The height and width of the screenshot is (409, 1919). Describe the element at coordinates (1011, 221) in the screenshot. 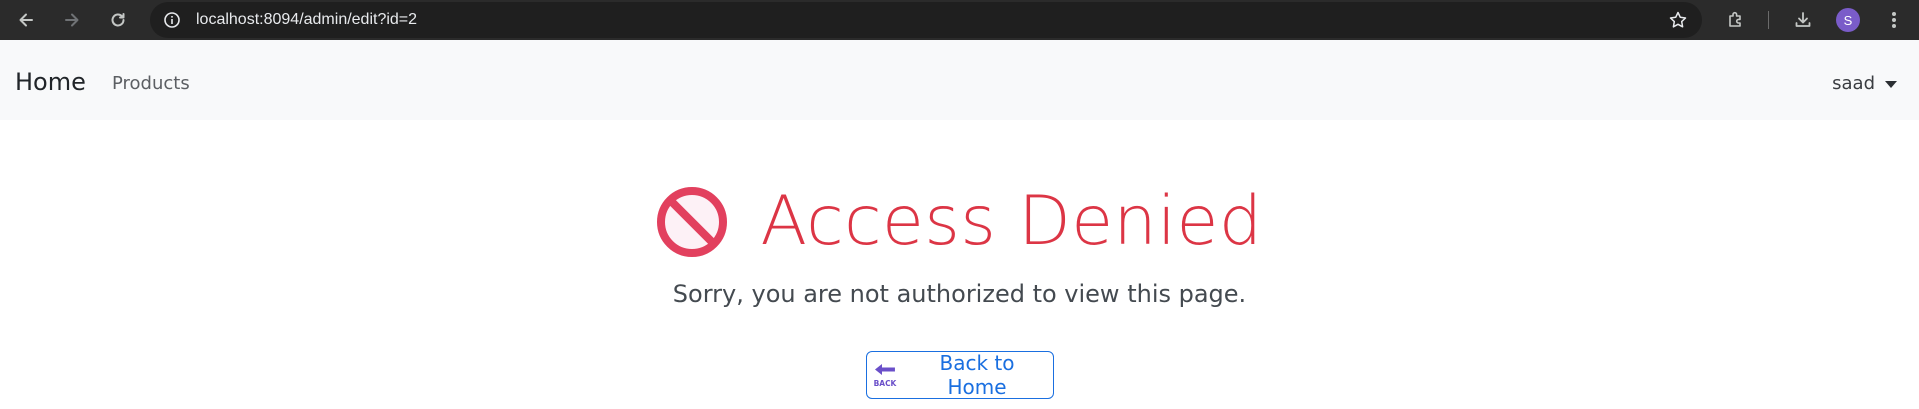

I see `page-title: Access Denied` at that location.